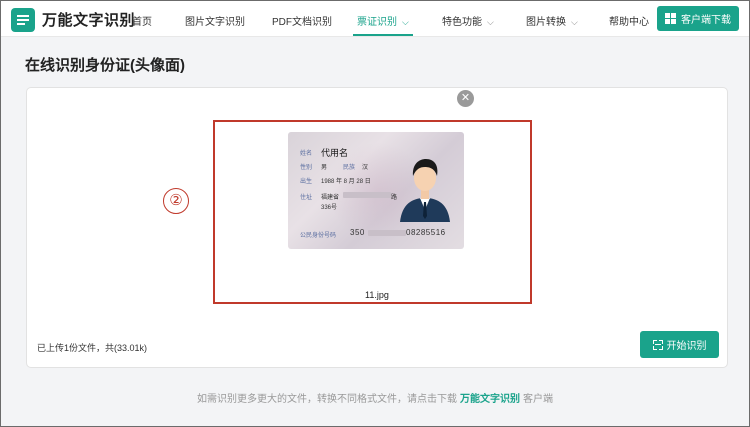 This screenshot has height=427, width=750. Describe the element at coordinates (92, 348) in the screenshot. I see `upload-summary: 已上传1份文件，共(33.01k)` at that location.